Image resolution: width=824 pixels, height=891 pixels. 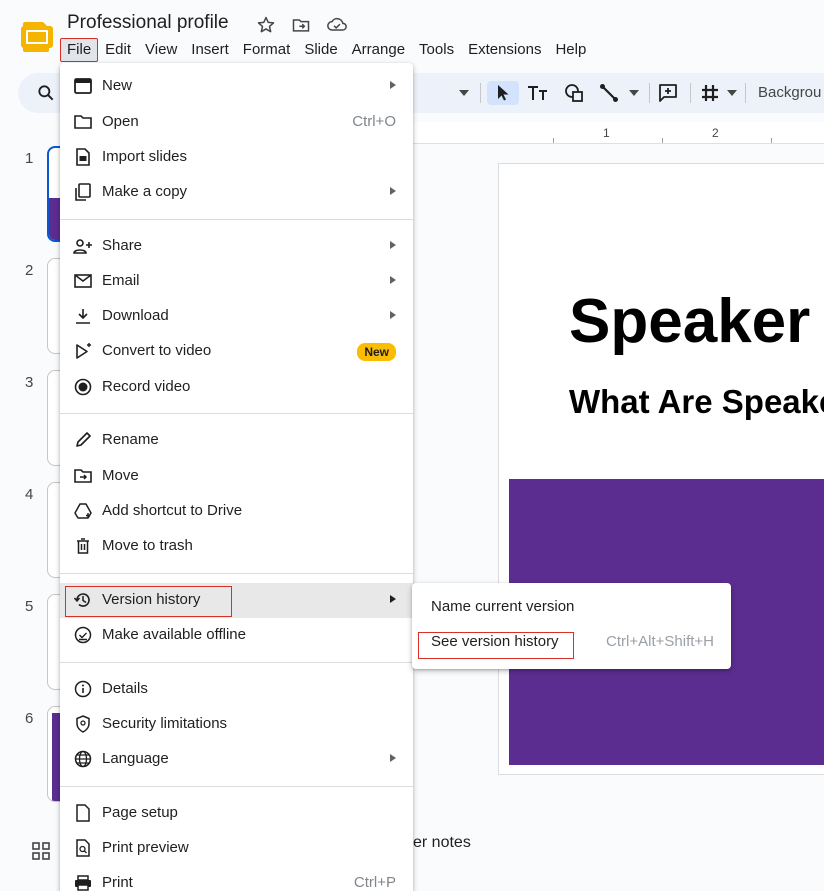 What do you see at coordinates (662, 140) in the screenshot?
I see `ruler-tick` at bounding box center [662, 140].